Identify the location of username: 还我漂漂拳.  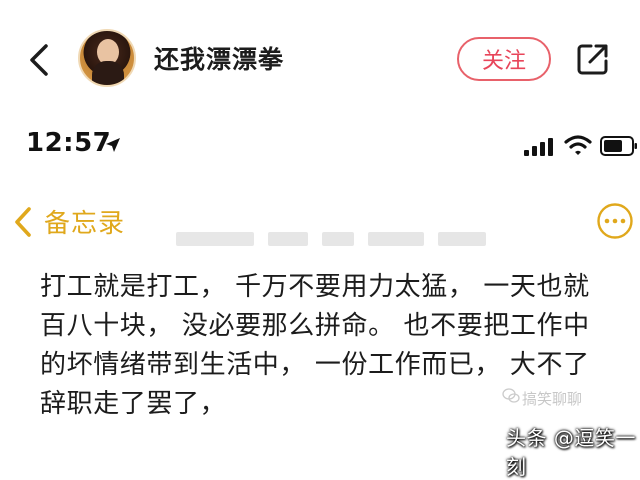
(219, 58).